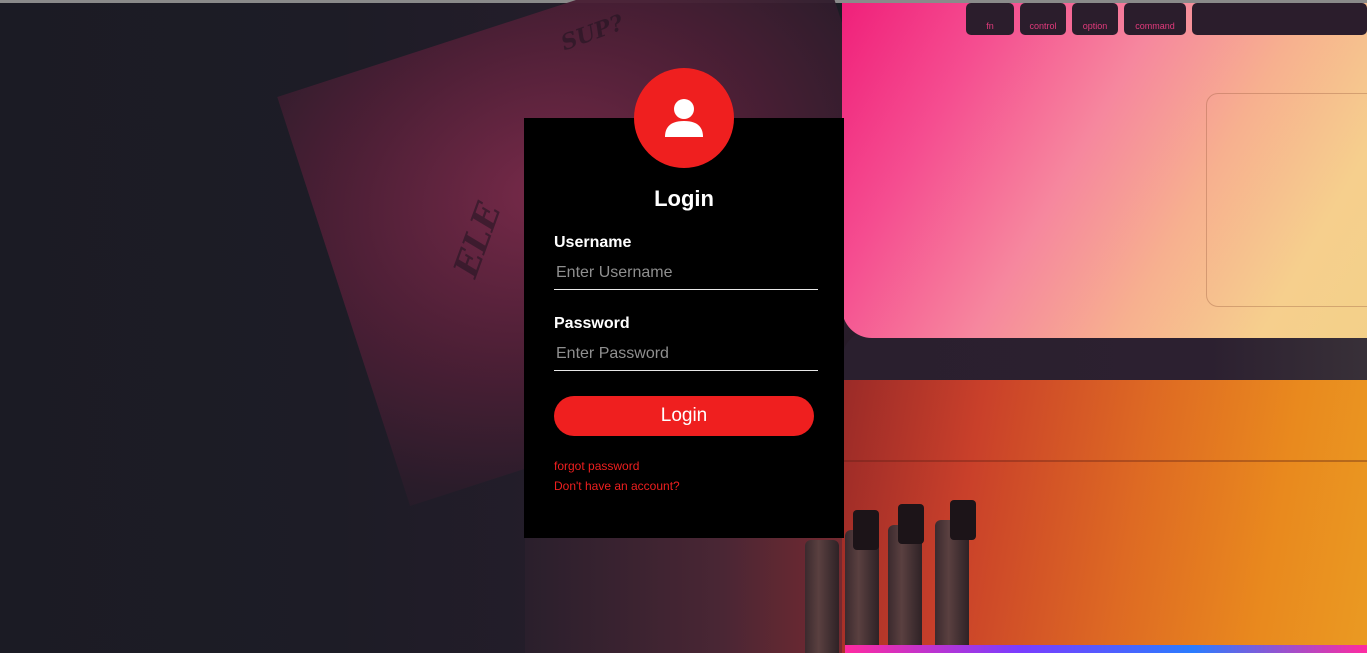 Image resolution: width=1367 pixels, height=653 pixels. Describe the element at coordinates (684, 198) in the screenshot. I see `login-title: Login` at that location.